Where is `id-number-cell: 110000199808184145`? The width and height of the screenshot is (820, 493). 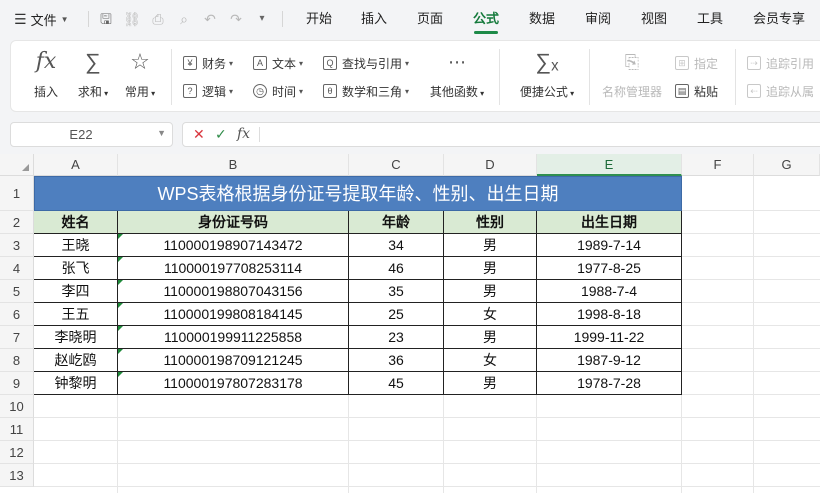
id-number-cell: 110000199808184145 is located at coordinates (233, 314).